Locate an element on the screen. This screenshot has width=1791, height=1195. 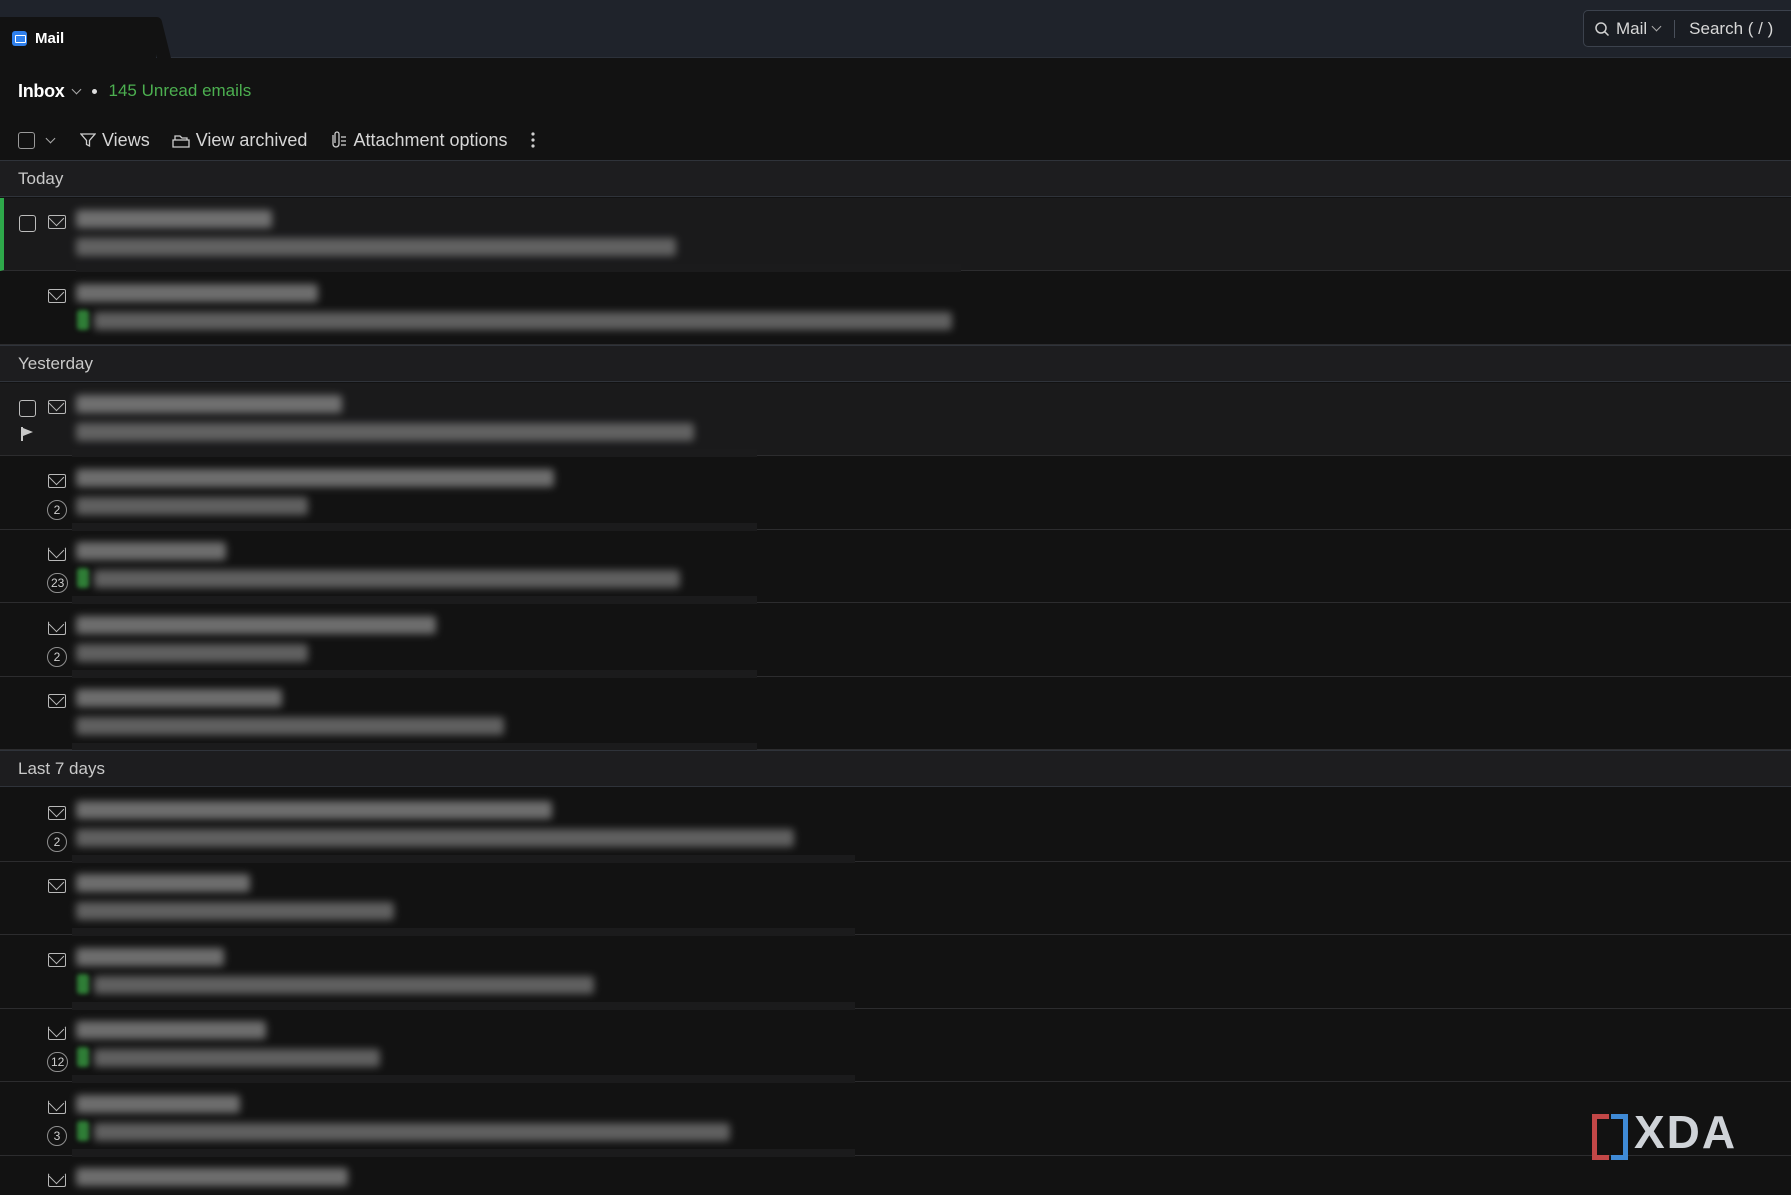
folder-title: Inbox is located at coordinates (41, 91).